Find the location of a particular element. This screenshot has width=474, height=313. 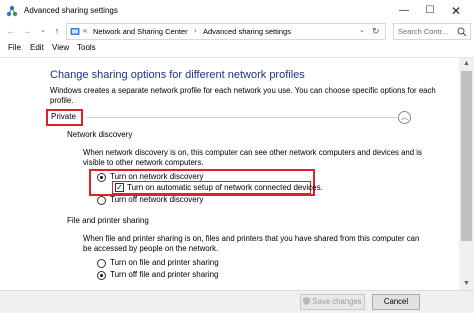

menu-tools: Tools is located at coordinates (86, 47).